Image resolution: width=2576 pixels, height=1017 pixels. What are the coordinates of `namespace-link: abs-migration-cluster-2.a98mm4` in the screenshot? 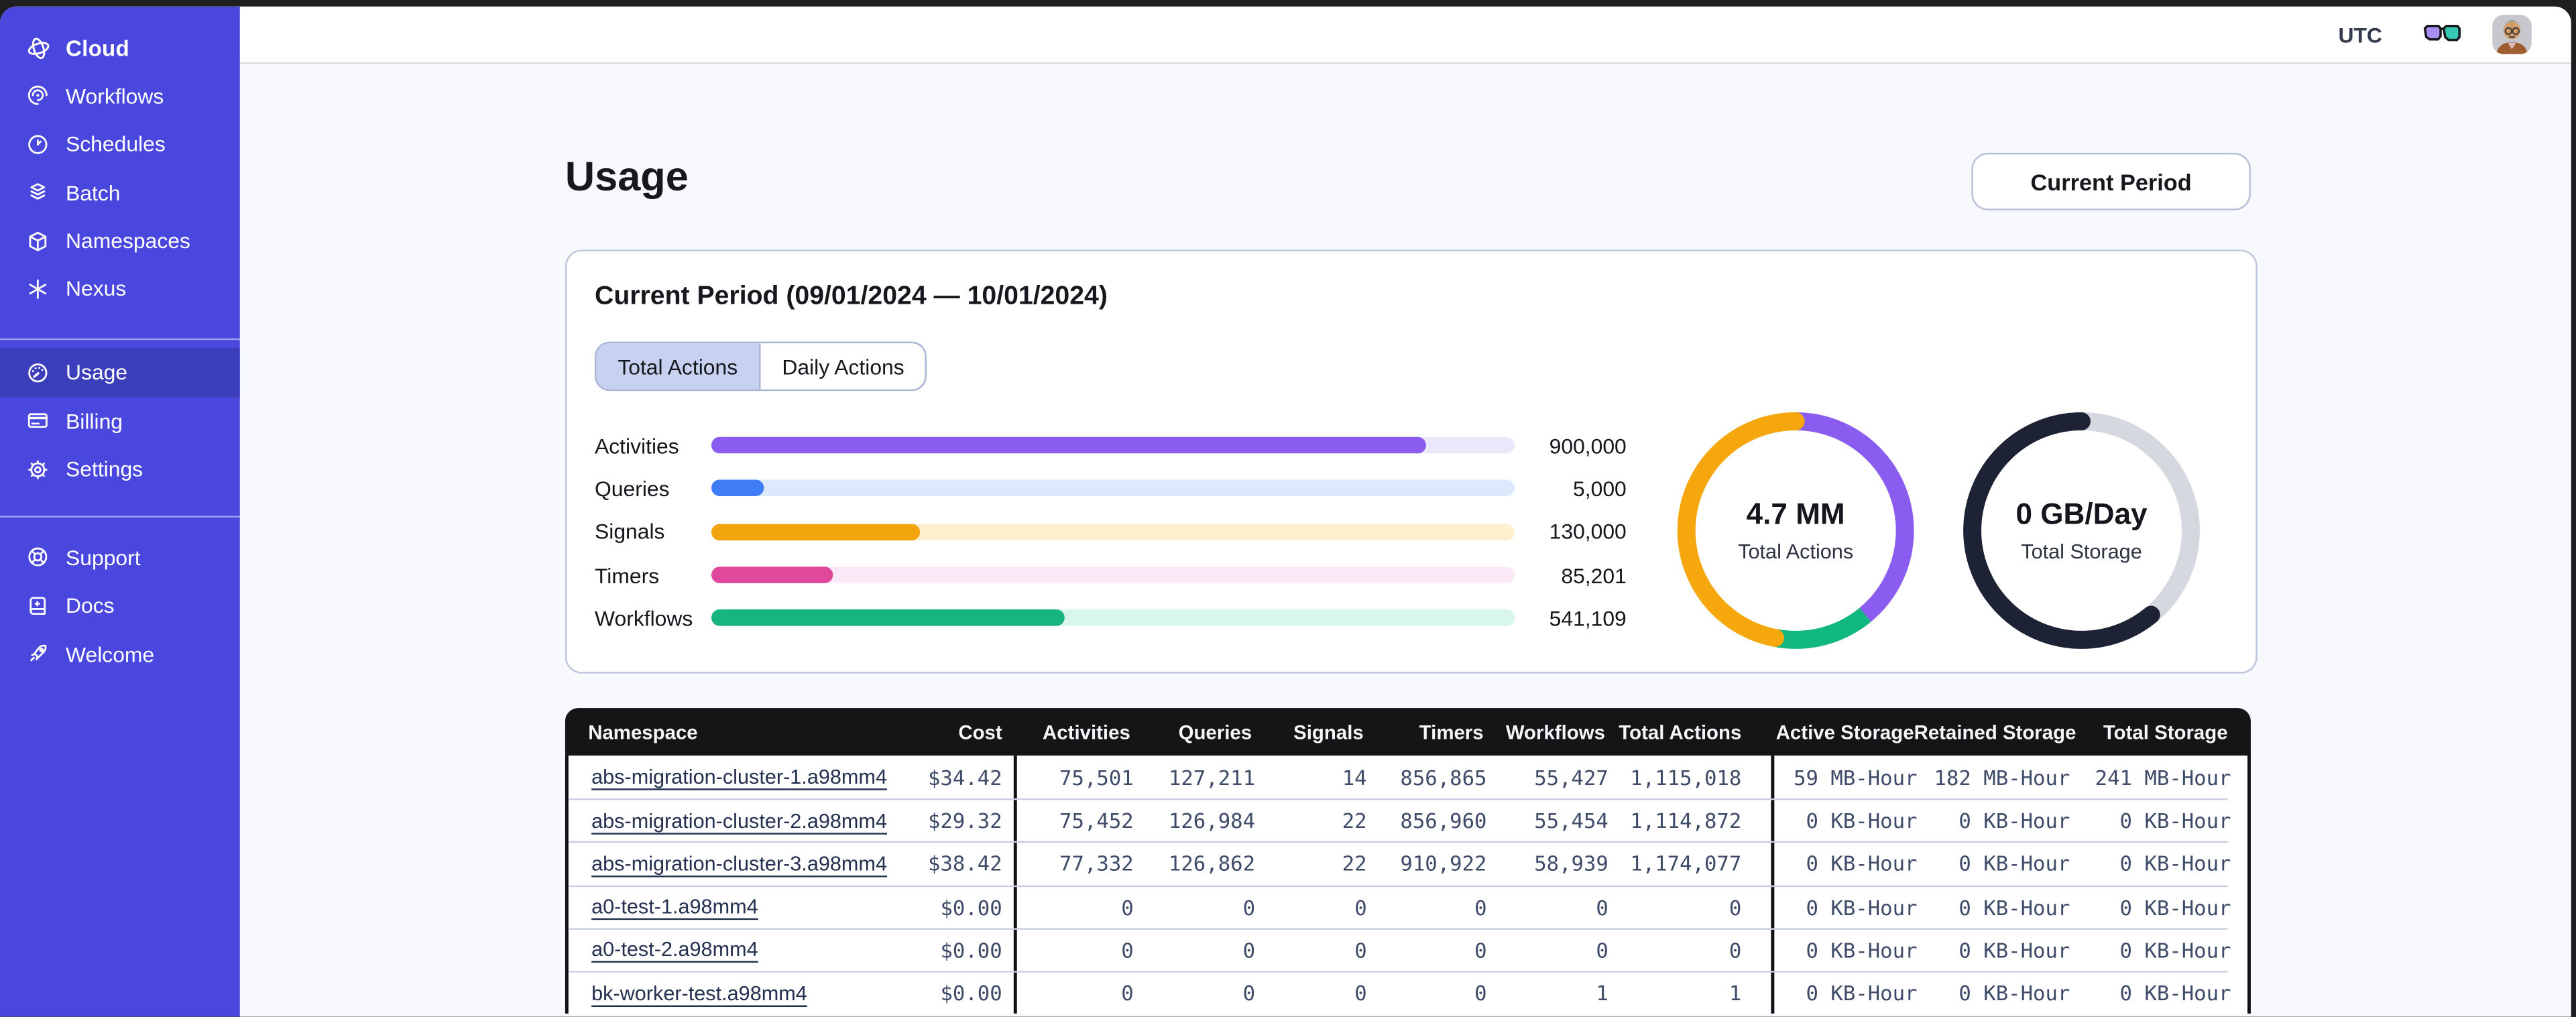 It's located at (739, 820).